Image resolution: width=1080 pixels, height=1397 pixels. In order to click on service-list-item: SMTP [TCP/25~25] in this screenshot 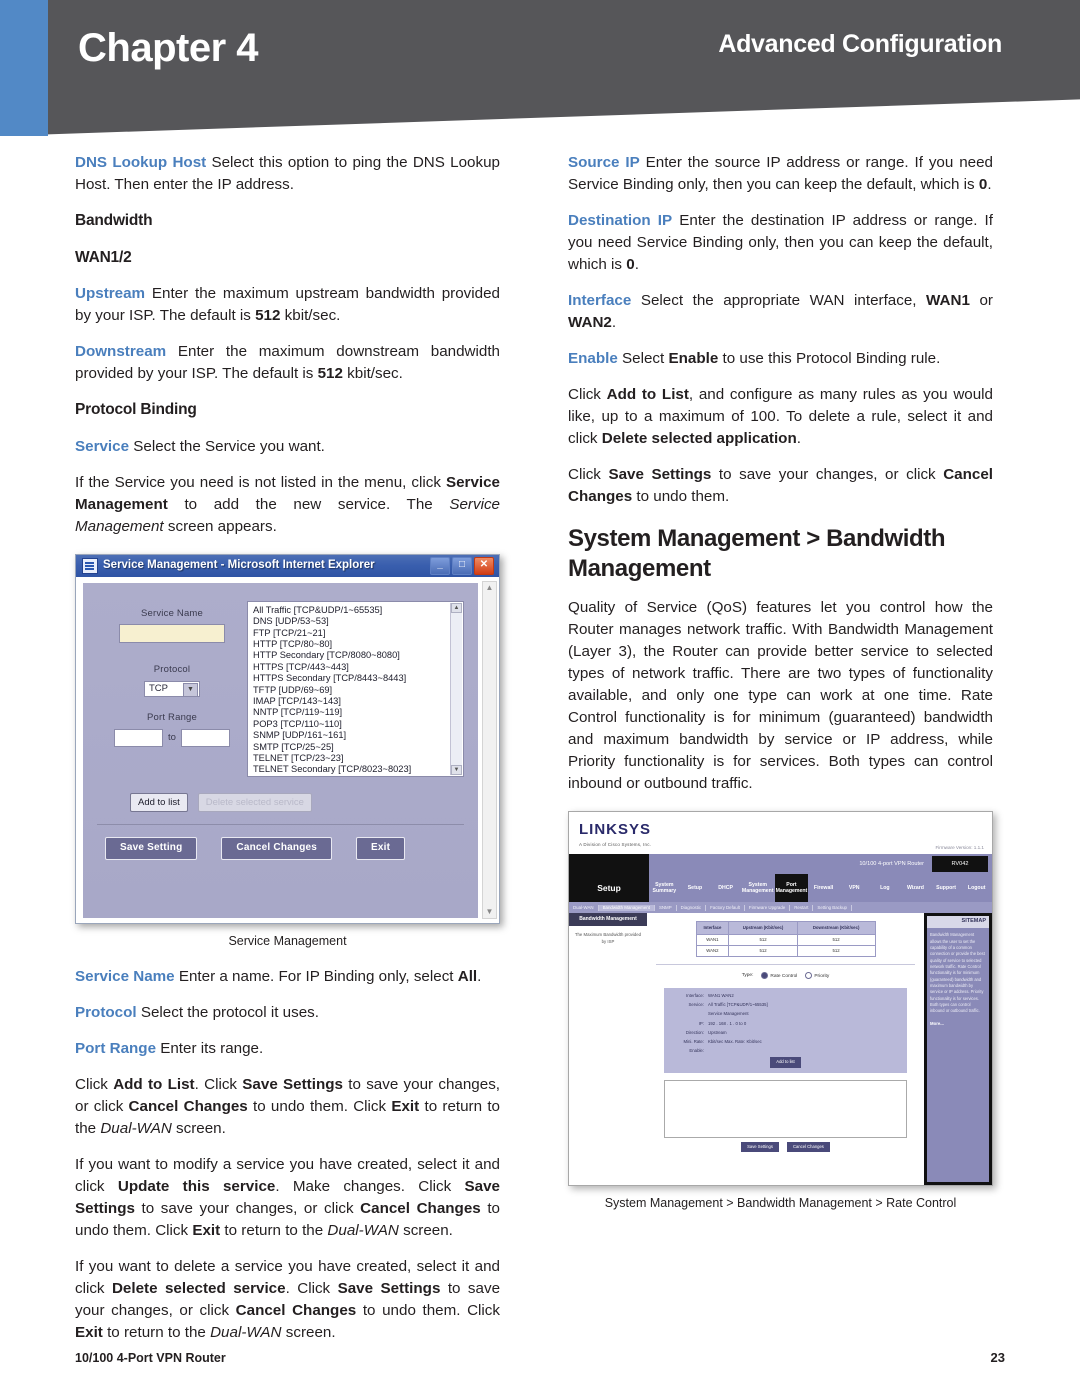, I will do `click(358, 747)`.